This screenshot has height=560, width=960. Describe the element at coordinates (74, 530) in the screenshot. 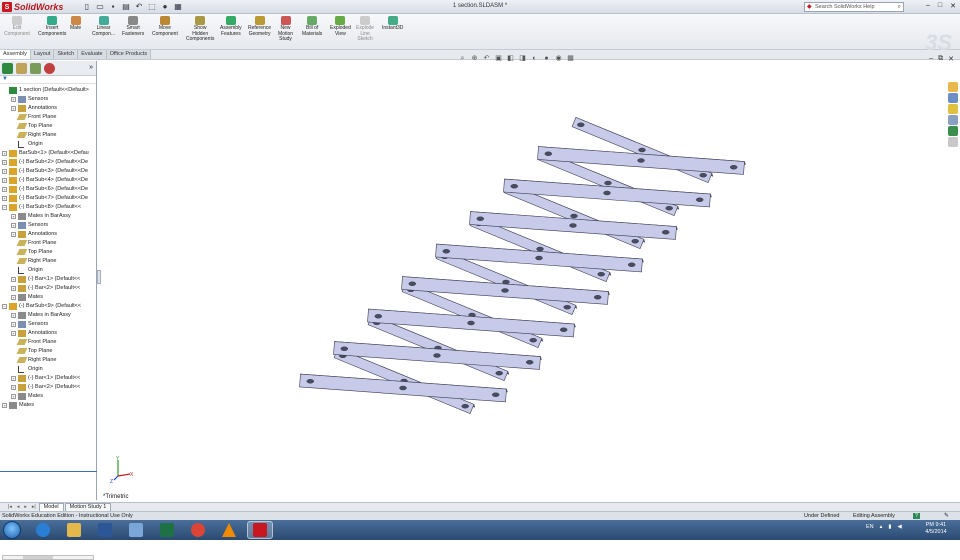

I see `taskbar-file-explorer-button` at that location.